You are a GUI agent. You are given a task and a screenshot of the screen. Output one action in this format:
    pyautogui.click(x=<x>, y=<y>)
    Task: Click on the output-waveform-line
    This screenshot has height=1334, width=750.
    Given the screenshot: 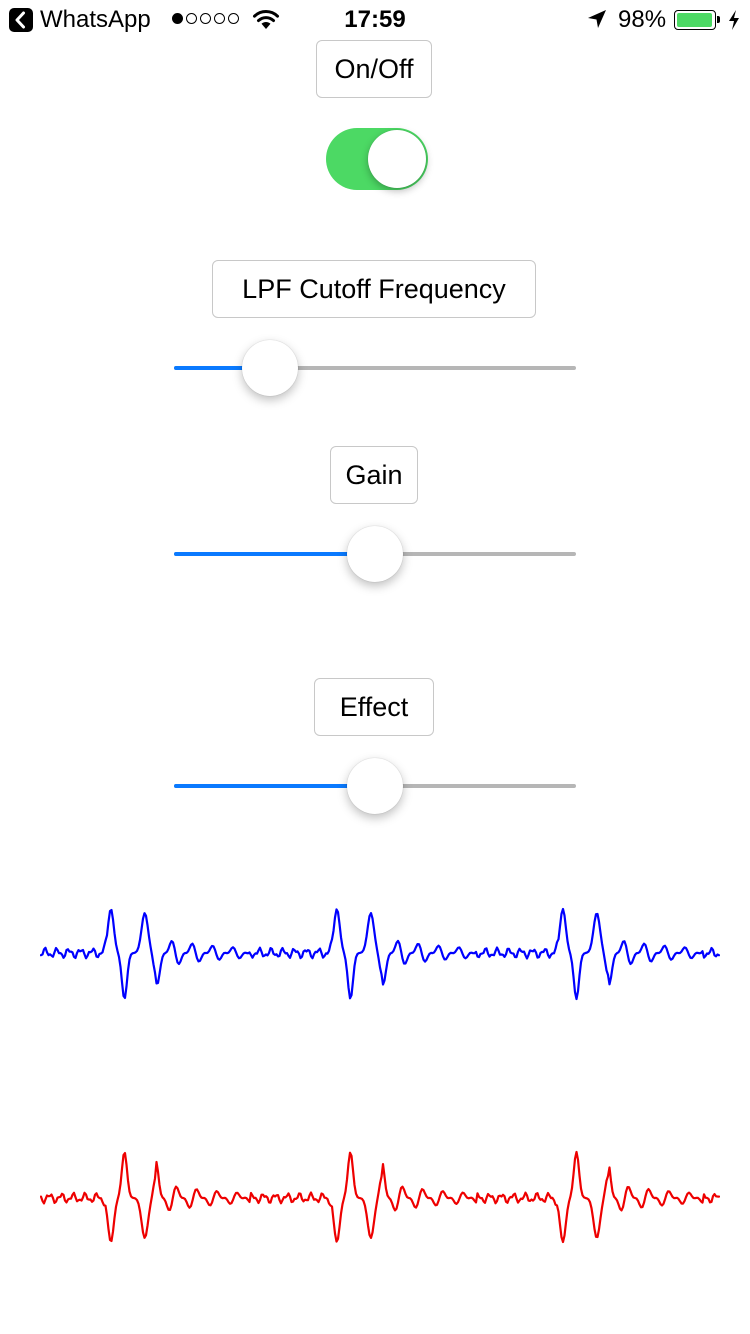 What is the action you would take?
    pyautogui.click(x=380, y=1197)
    